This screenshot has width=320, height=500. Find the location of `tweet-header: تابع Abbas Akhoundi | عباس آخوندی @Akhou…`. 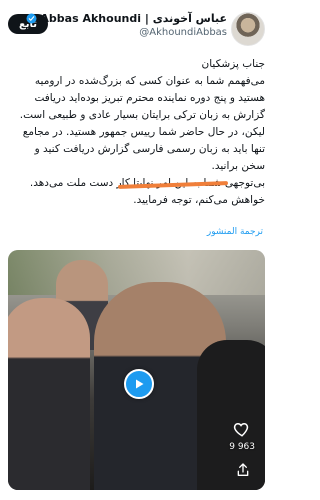

tweet-header: تابع Abbas Akhoundi | عباس آخوندی @Akhou… is located at coordinates (136, 28).